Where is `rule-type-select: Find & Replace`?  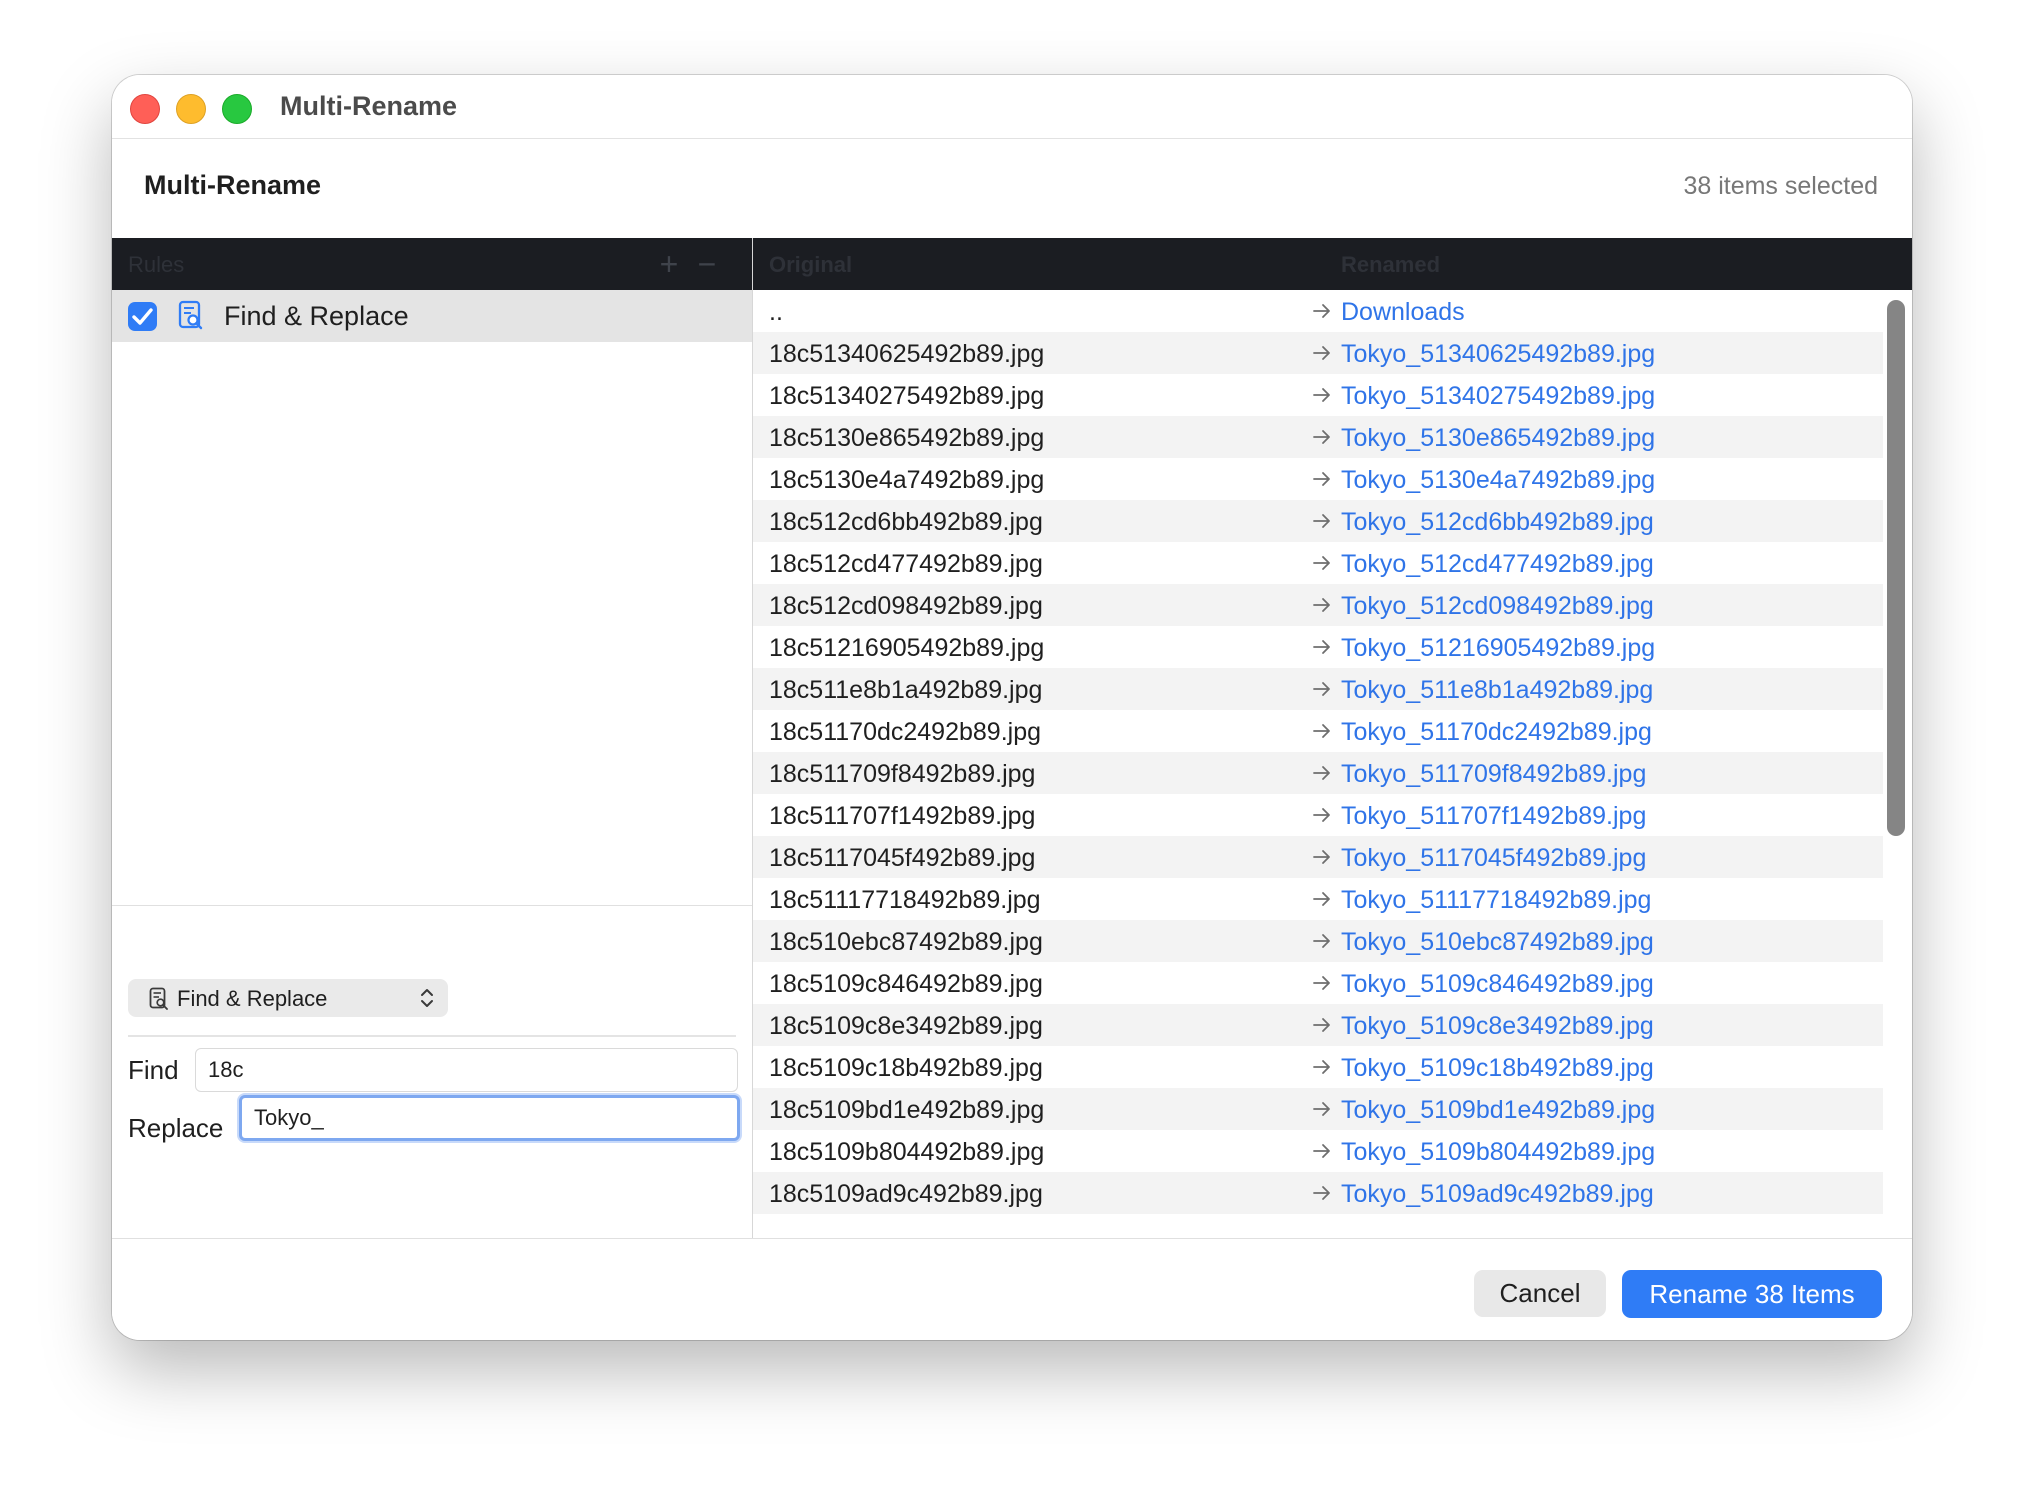 rule-type-select: Find & Replace is located at coordinates (288, 998).